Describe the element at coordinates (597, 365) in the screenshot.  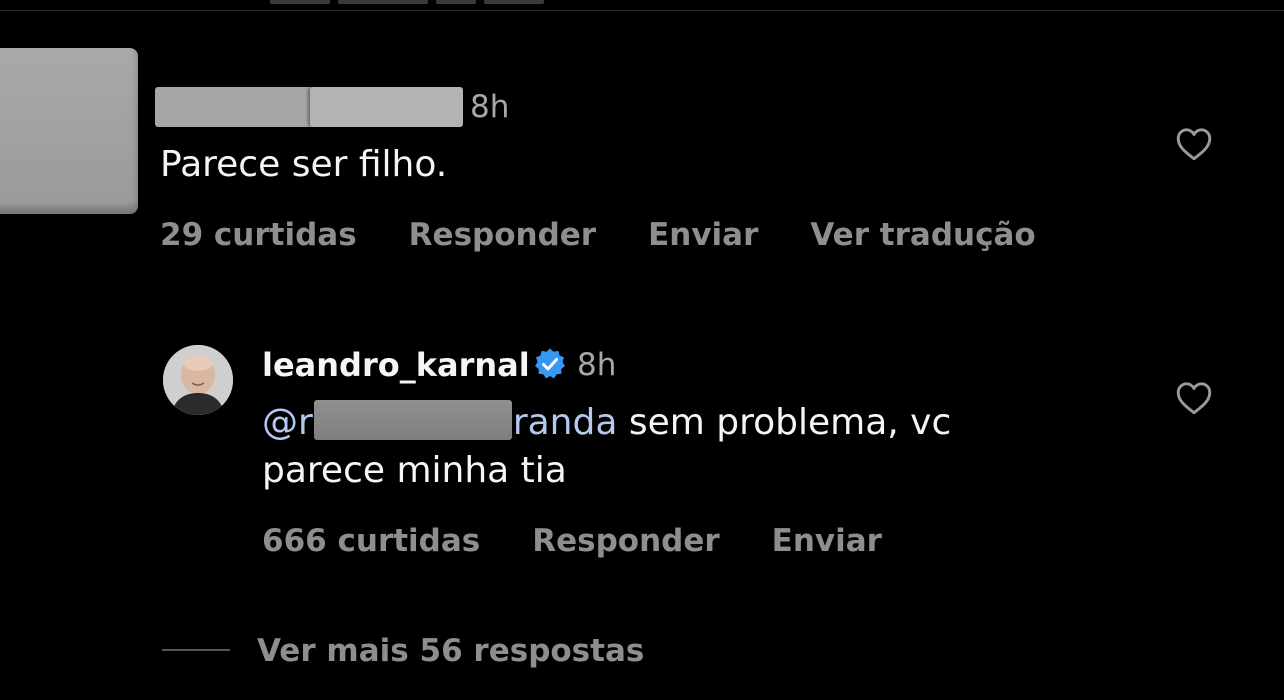
I see `reply-timestamp: 8h` at that location.